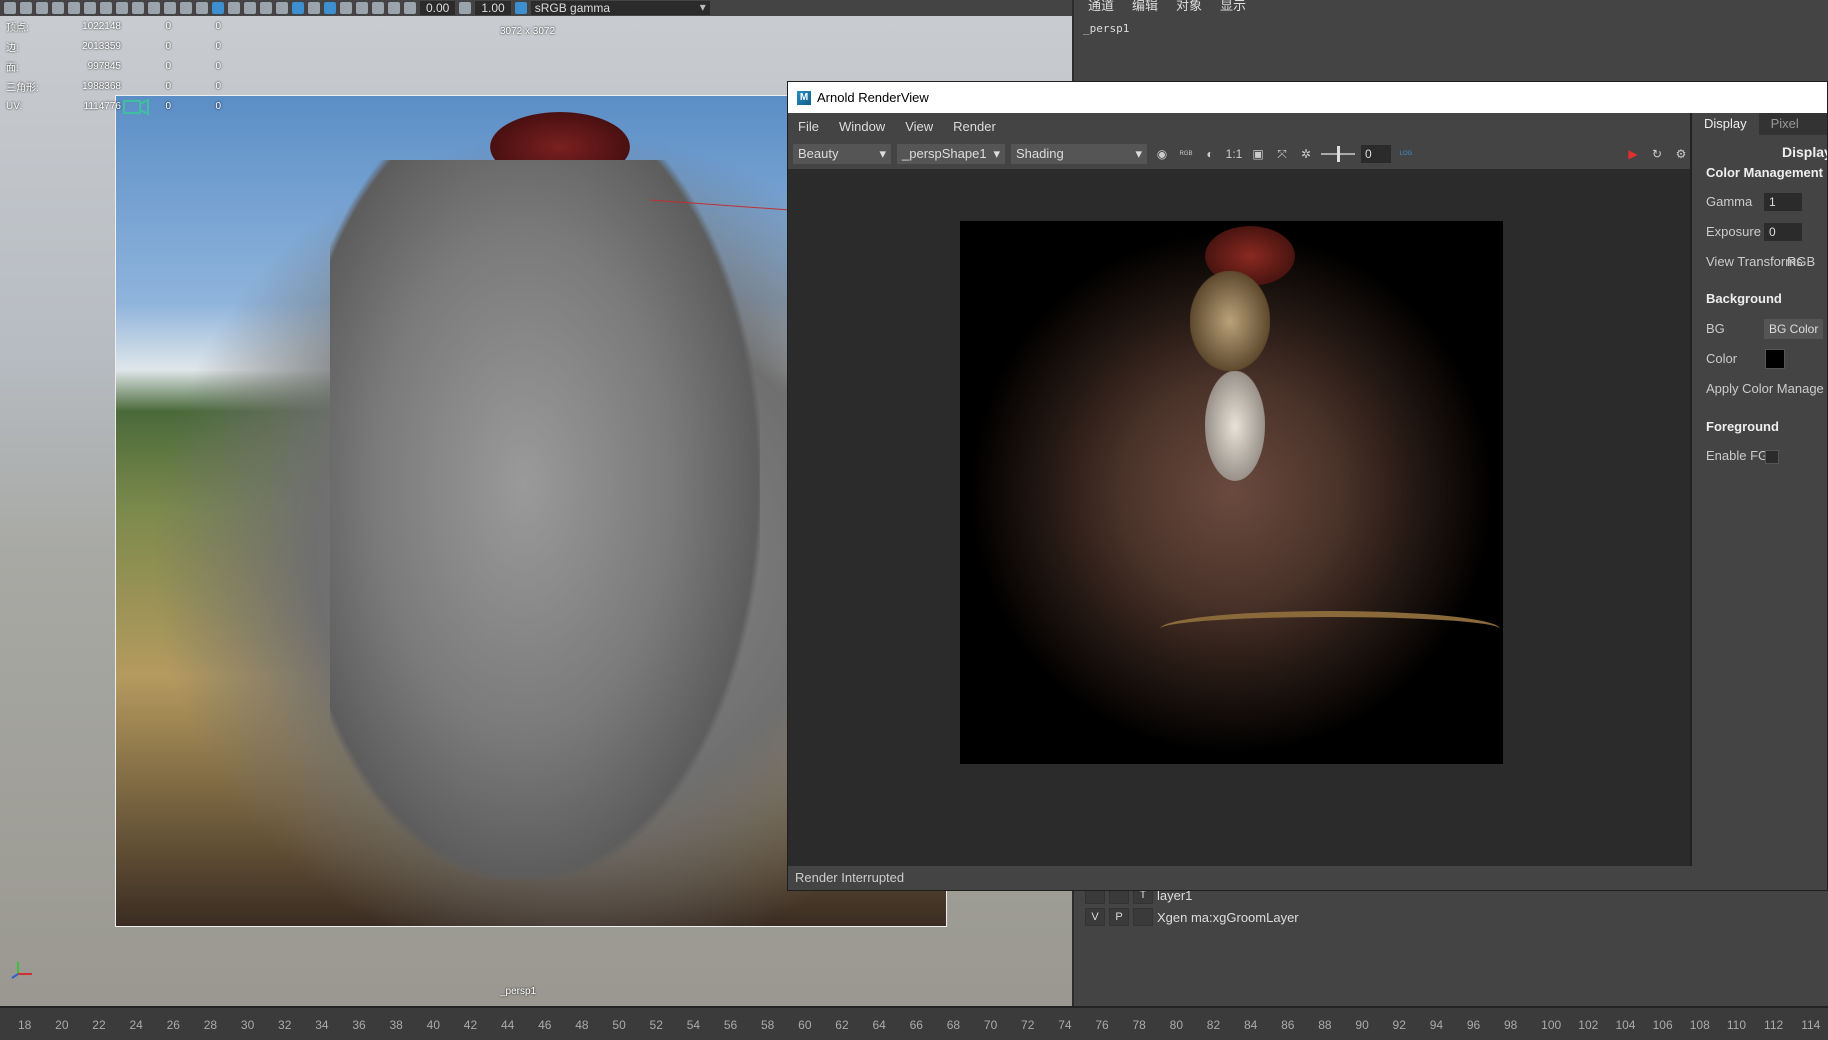 This screenshot has width=1828, height=1040. Describe the element at coordinates (218, 8) in the screenshot. I see `smooth-shade-icon` at that location.